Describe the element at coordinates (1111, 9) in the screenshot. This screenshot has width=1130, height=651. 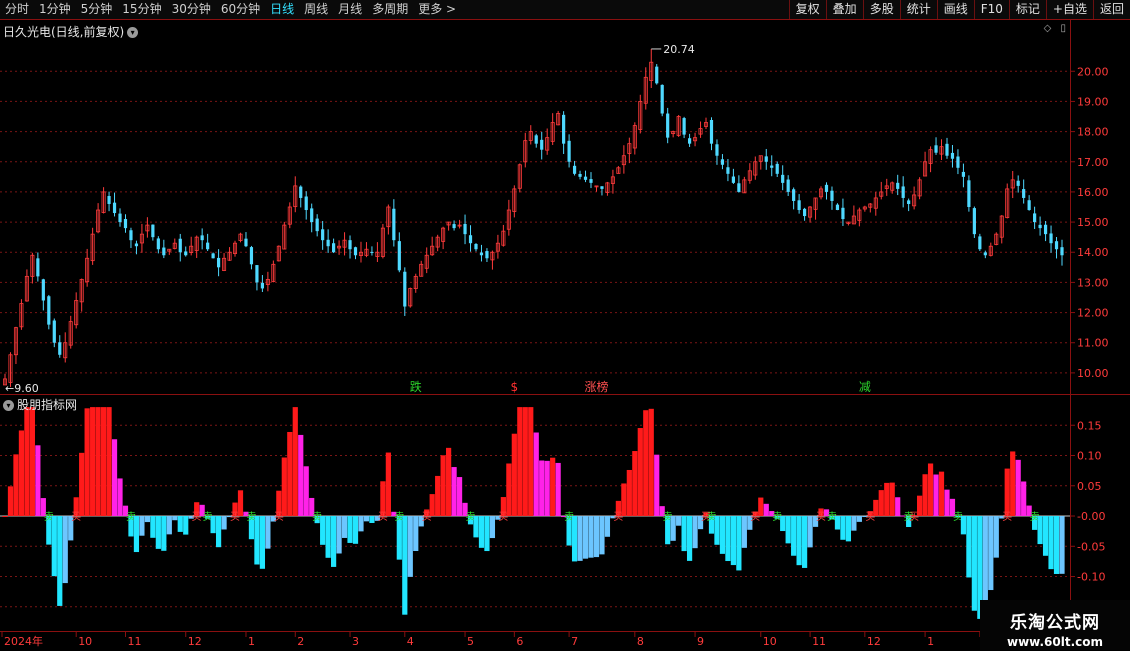
I see `toolbar-button-8: 返回` at that location.